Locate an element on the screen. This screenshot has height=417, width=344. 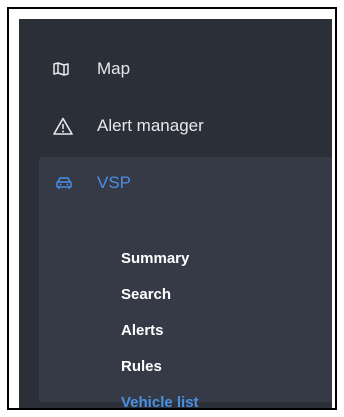
submenu-item-vehicle-list: Vehicle list is located at coordinates (160, 401).